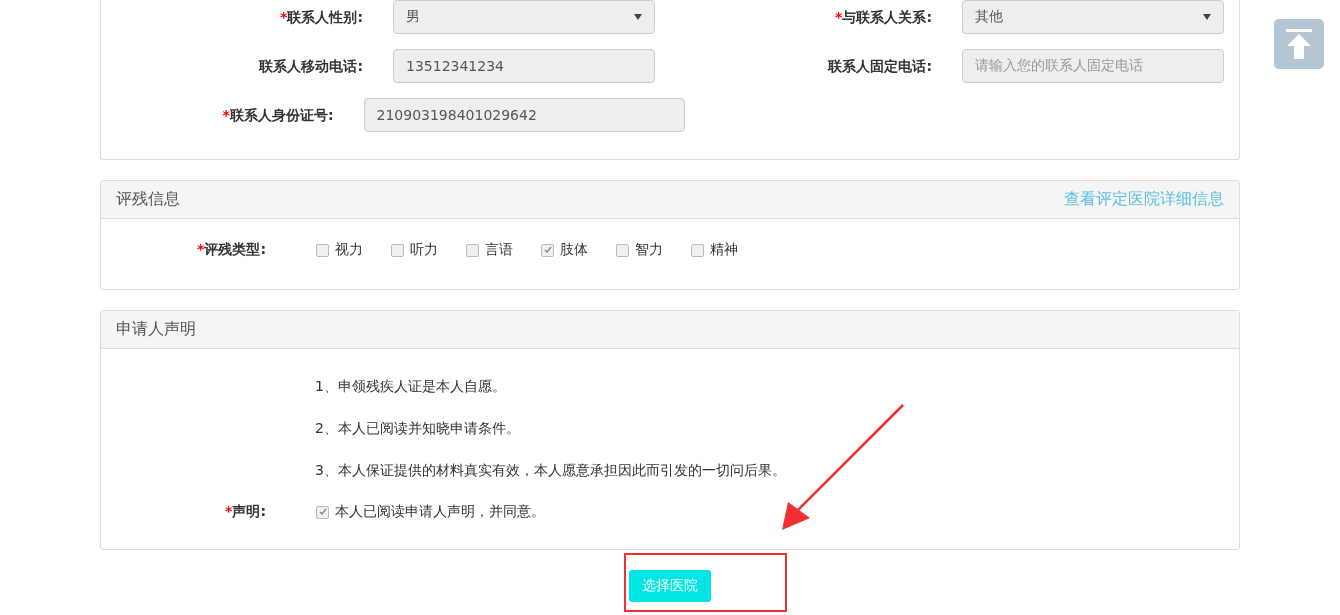 The height and width of the screenshot is (615, 1340). I want to click on up-arrow-icon, so click(1299, 44).